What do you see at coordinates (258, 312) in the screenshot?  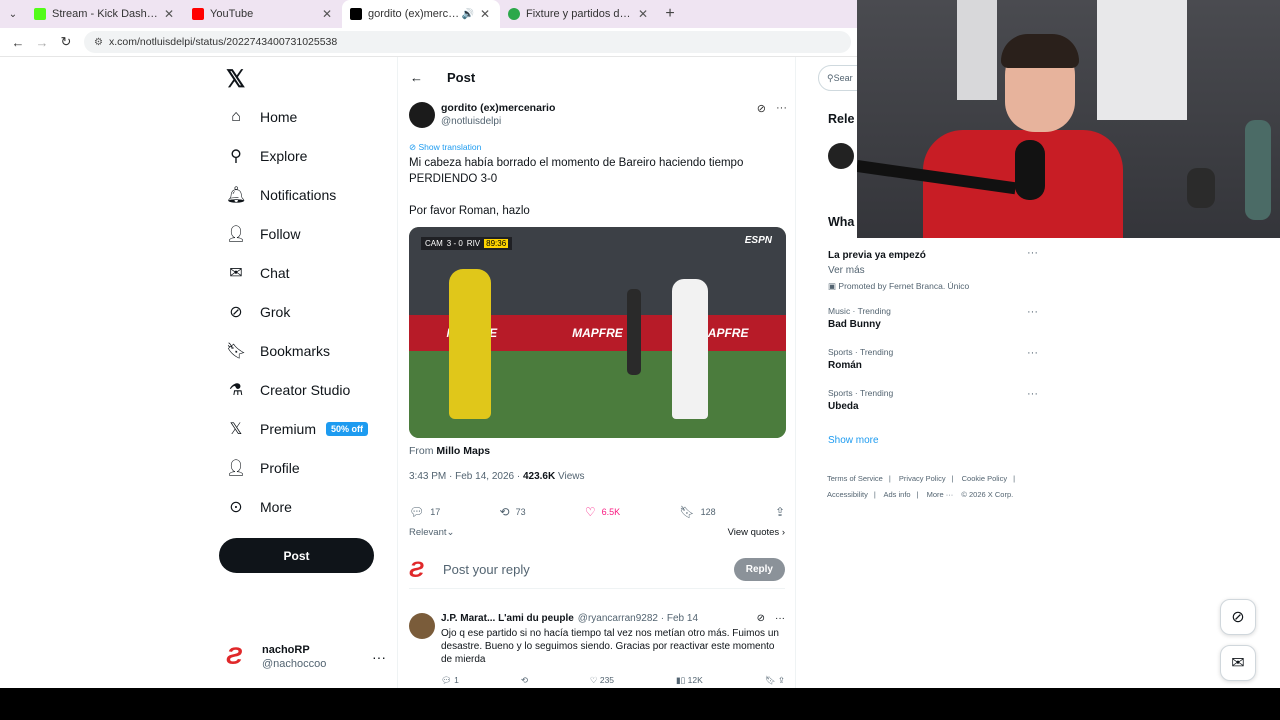 I see `nav-grok: ⊘ Grok` at bounding box center [258, 312].